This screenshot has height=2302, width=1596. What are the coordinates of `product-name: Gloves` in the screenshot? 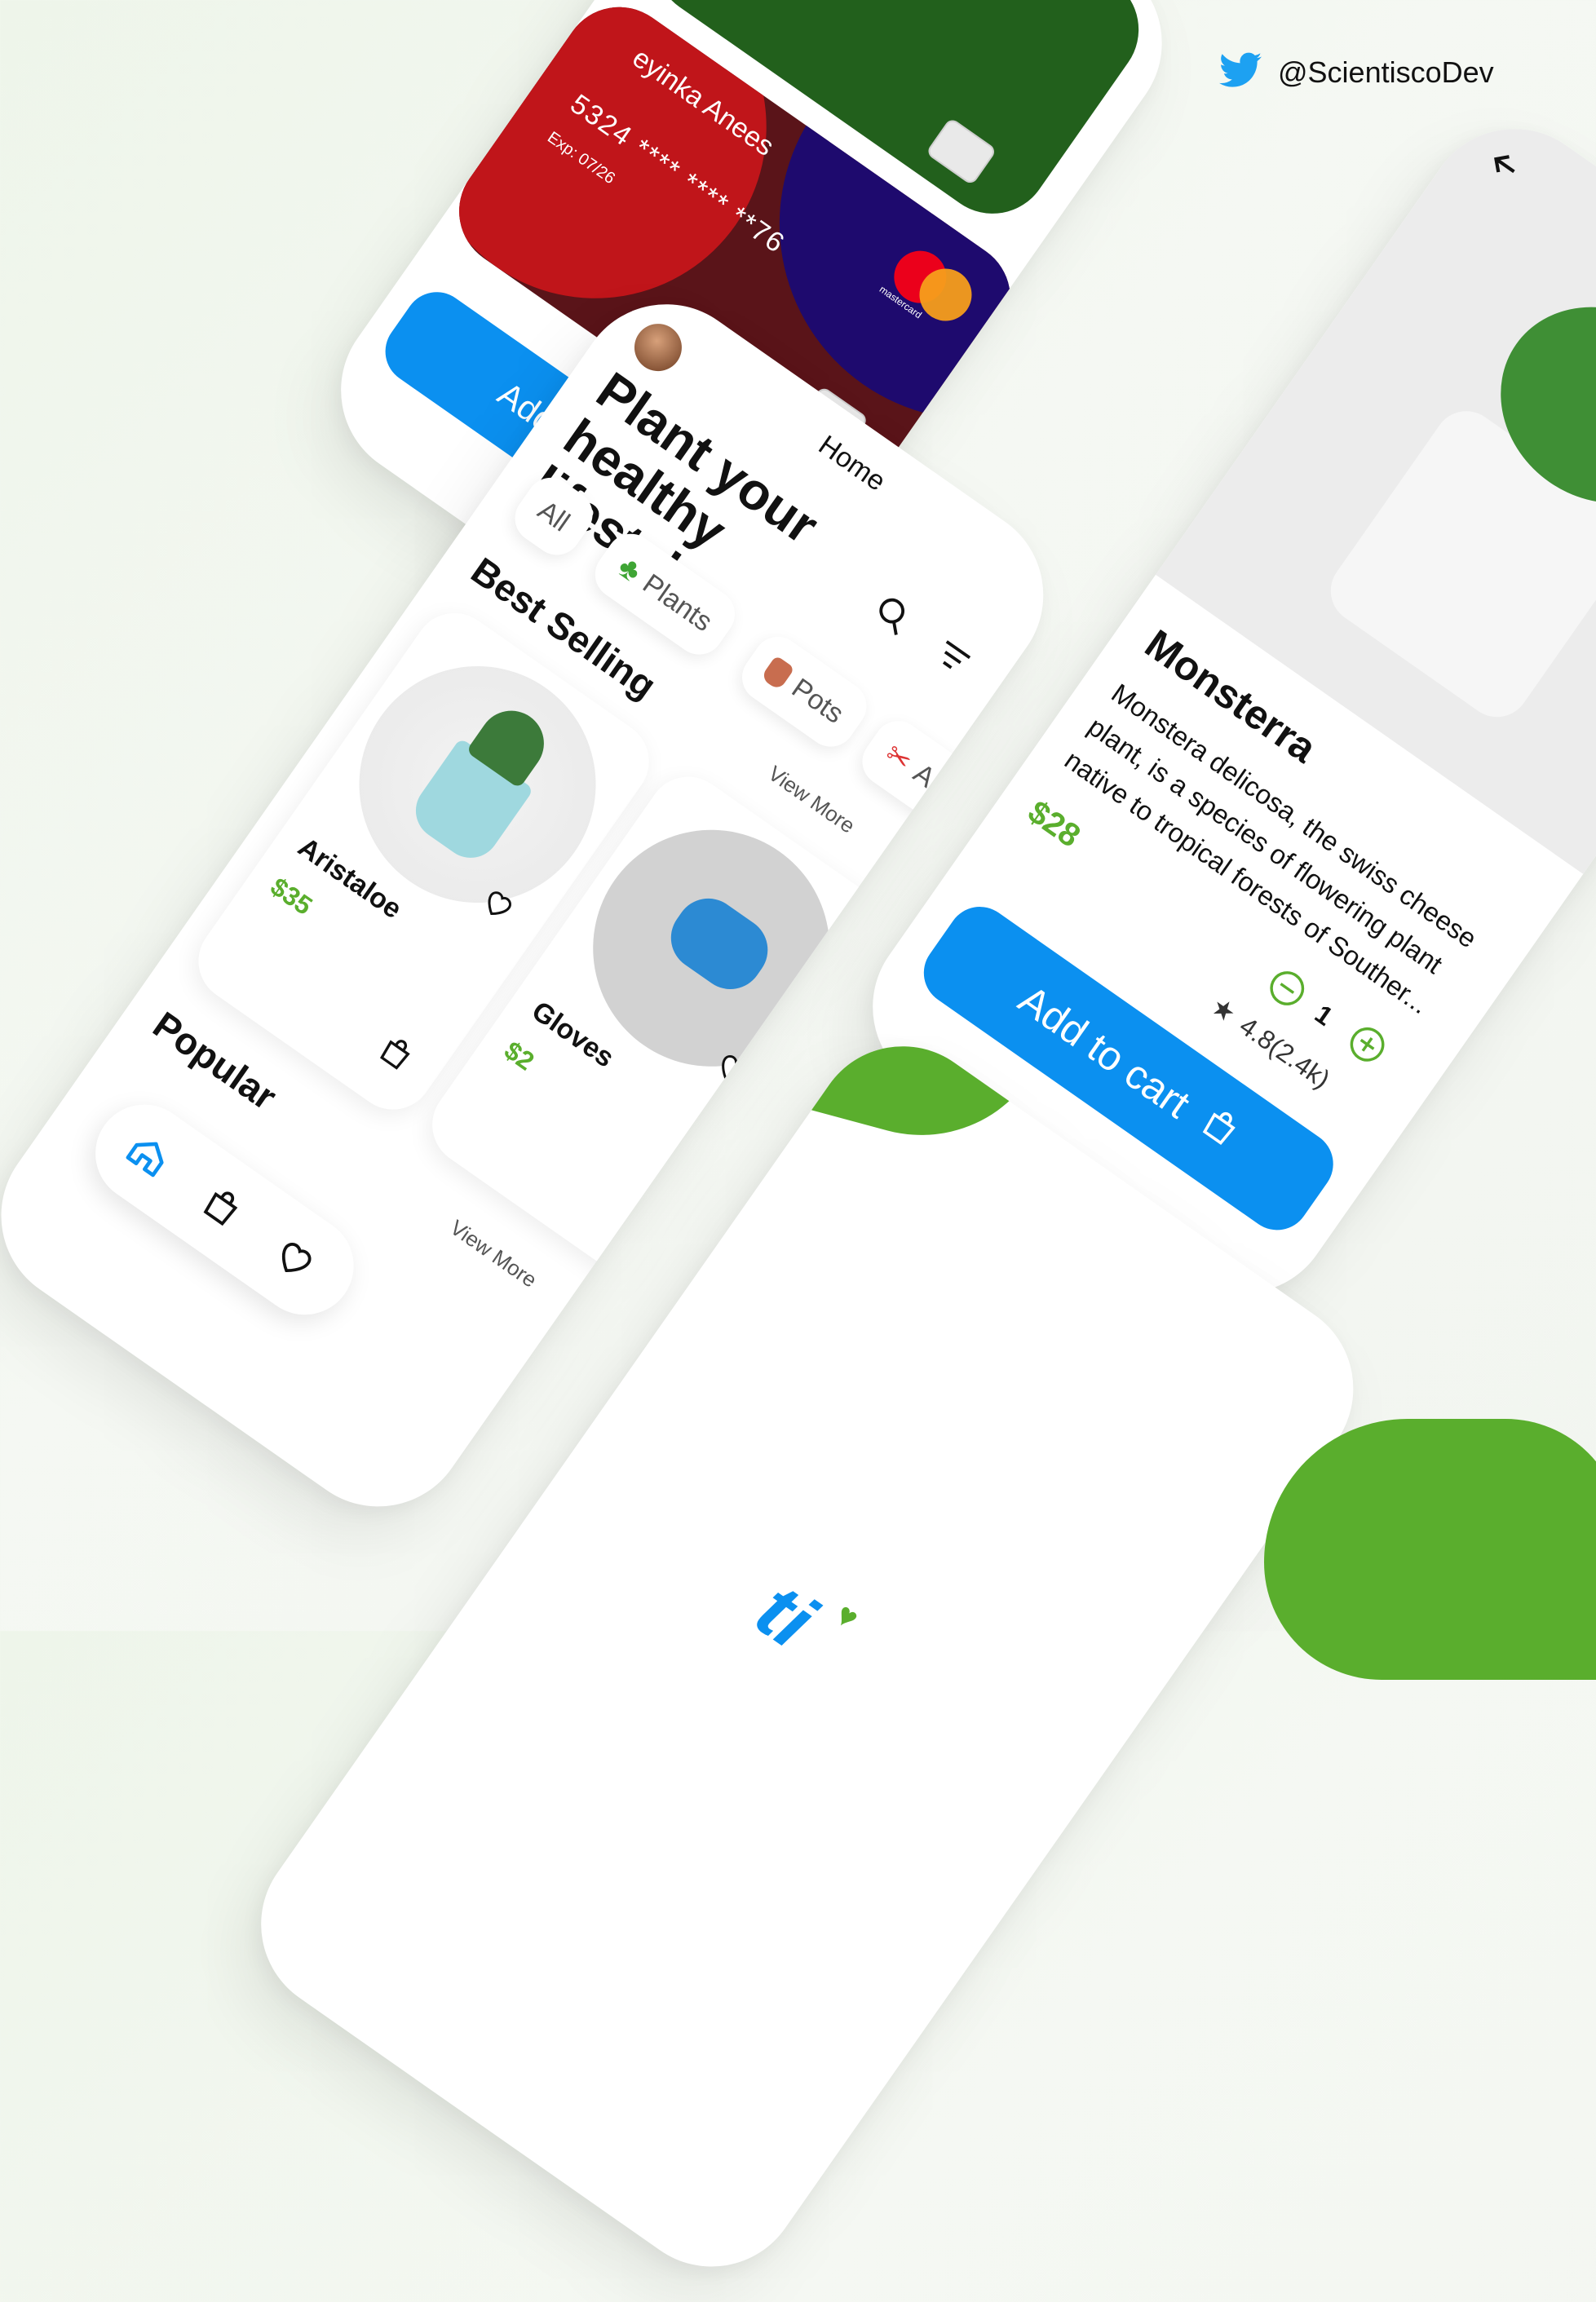 It's located at (573, 1034).